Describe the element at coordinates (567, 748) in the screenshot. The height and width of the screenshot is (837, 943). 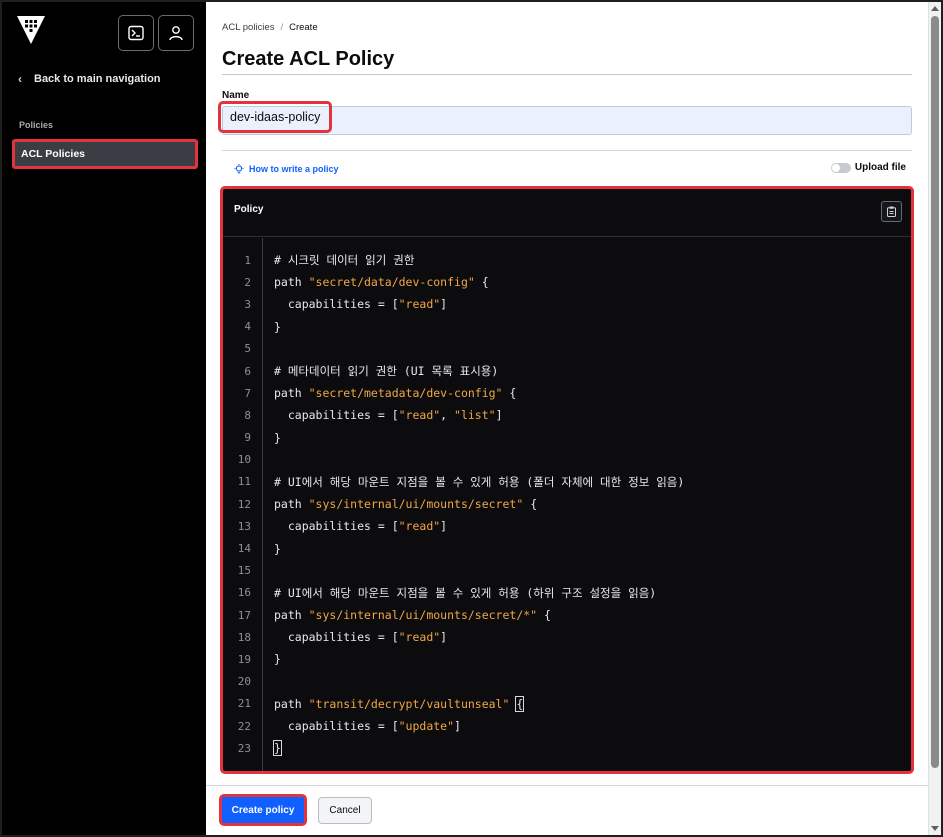
I see `code-line: 23}` at that location.